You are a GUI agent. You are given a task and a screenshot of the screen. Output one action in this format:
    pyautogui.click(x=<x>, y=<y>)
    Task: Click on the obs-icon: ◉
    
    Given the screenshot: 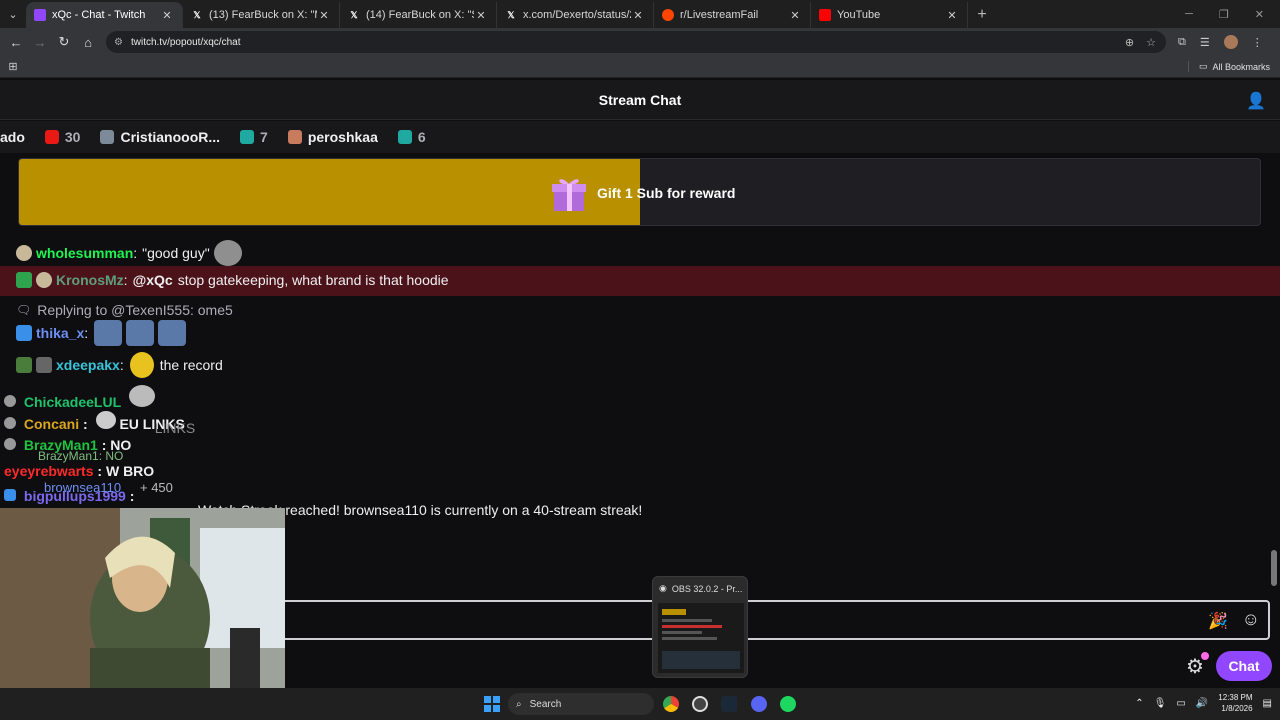 What is the action you would take?
    pyautogui.click(x=663, y=588)
    